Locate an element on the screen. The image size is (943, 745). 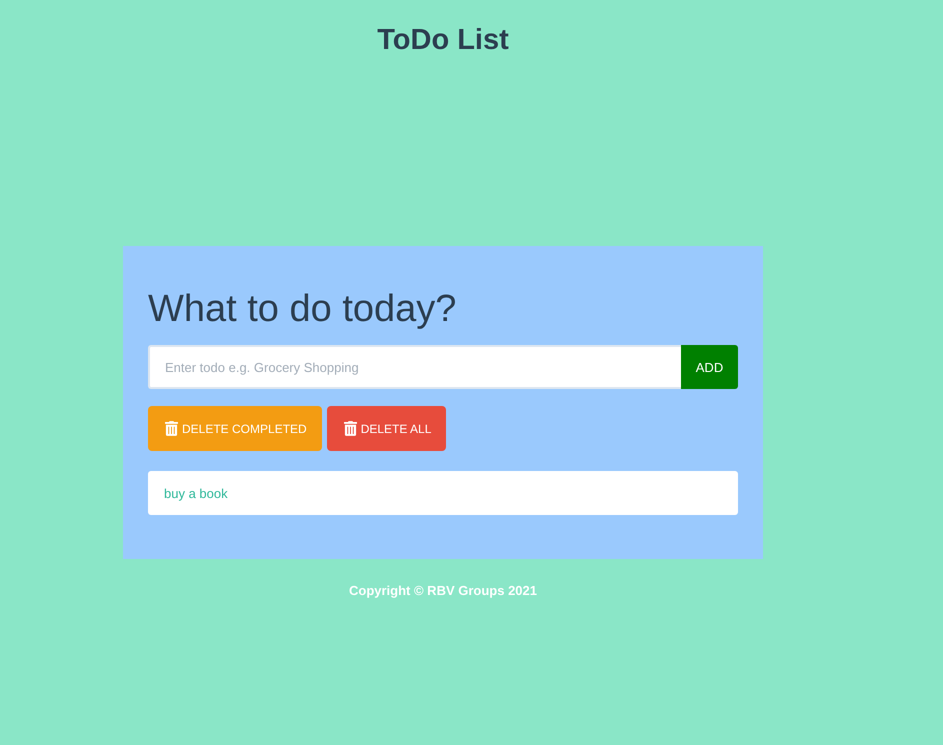
delete-completed-button: DELETE COMPLETED is located at coordinates (235, 428).